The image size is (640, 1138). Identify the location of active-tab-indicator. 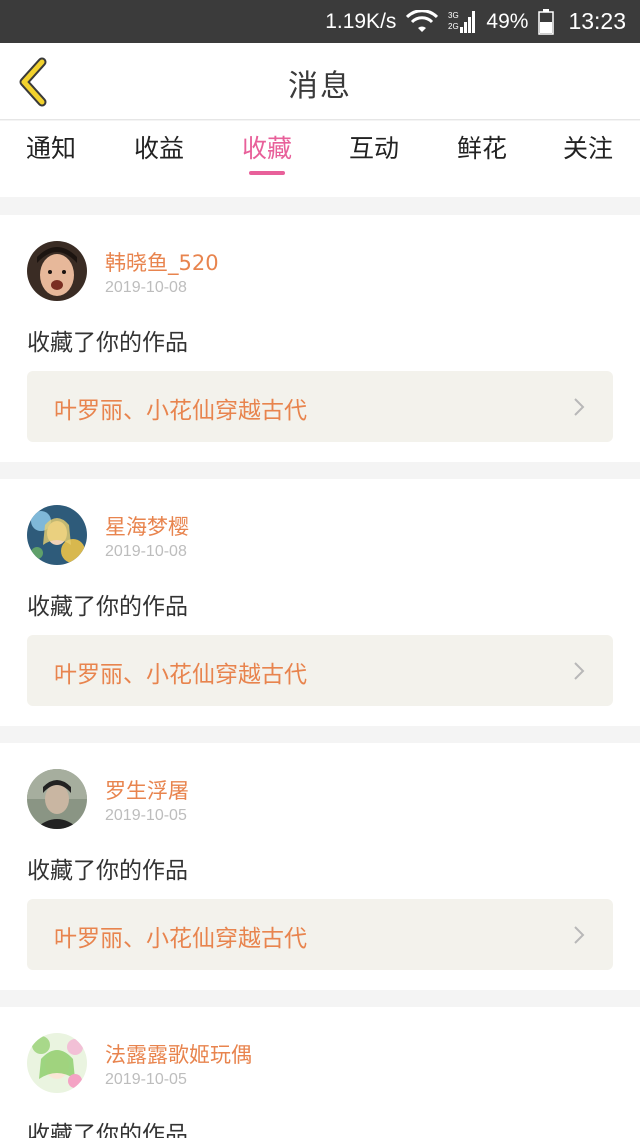
(267, 173).